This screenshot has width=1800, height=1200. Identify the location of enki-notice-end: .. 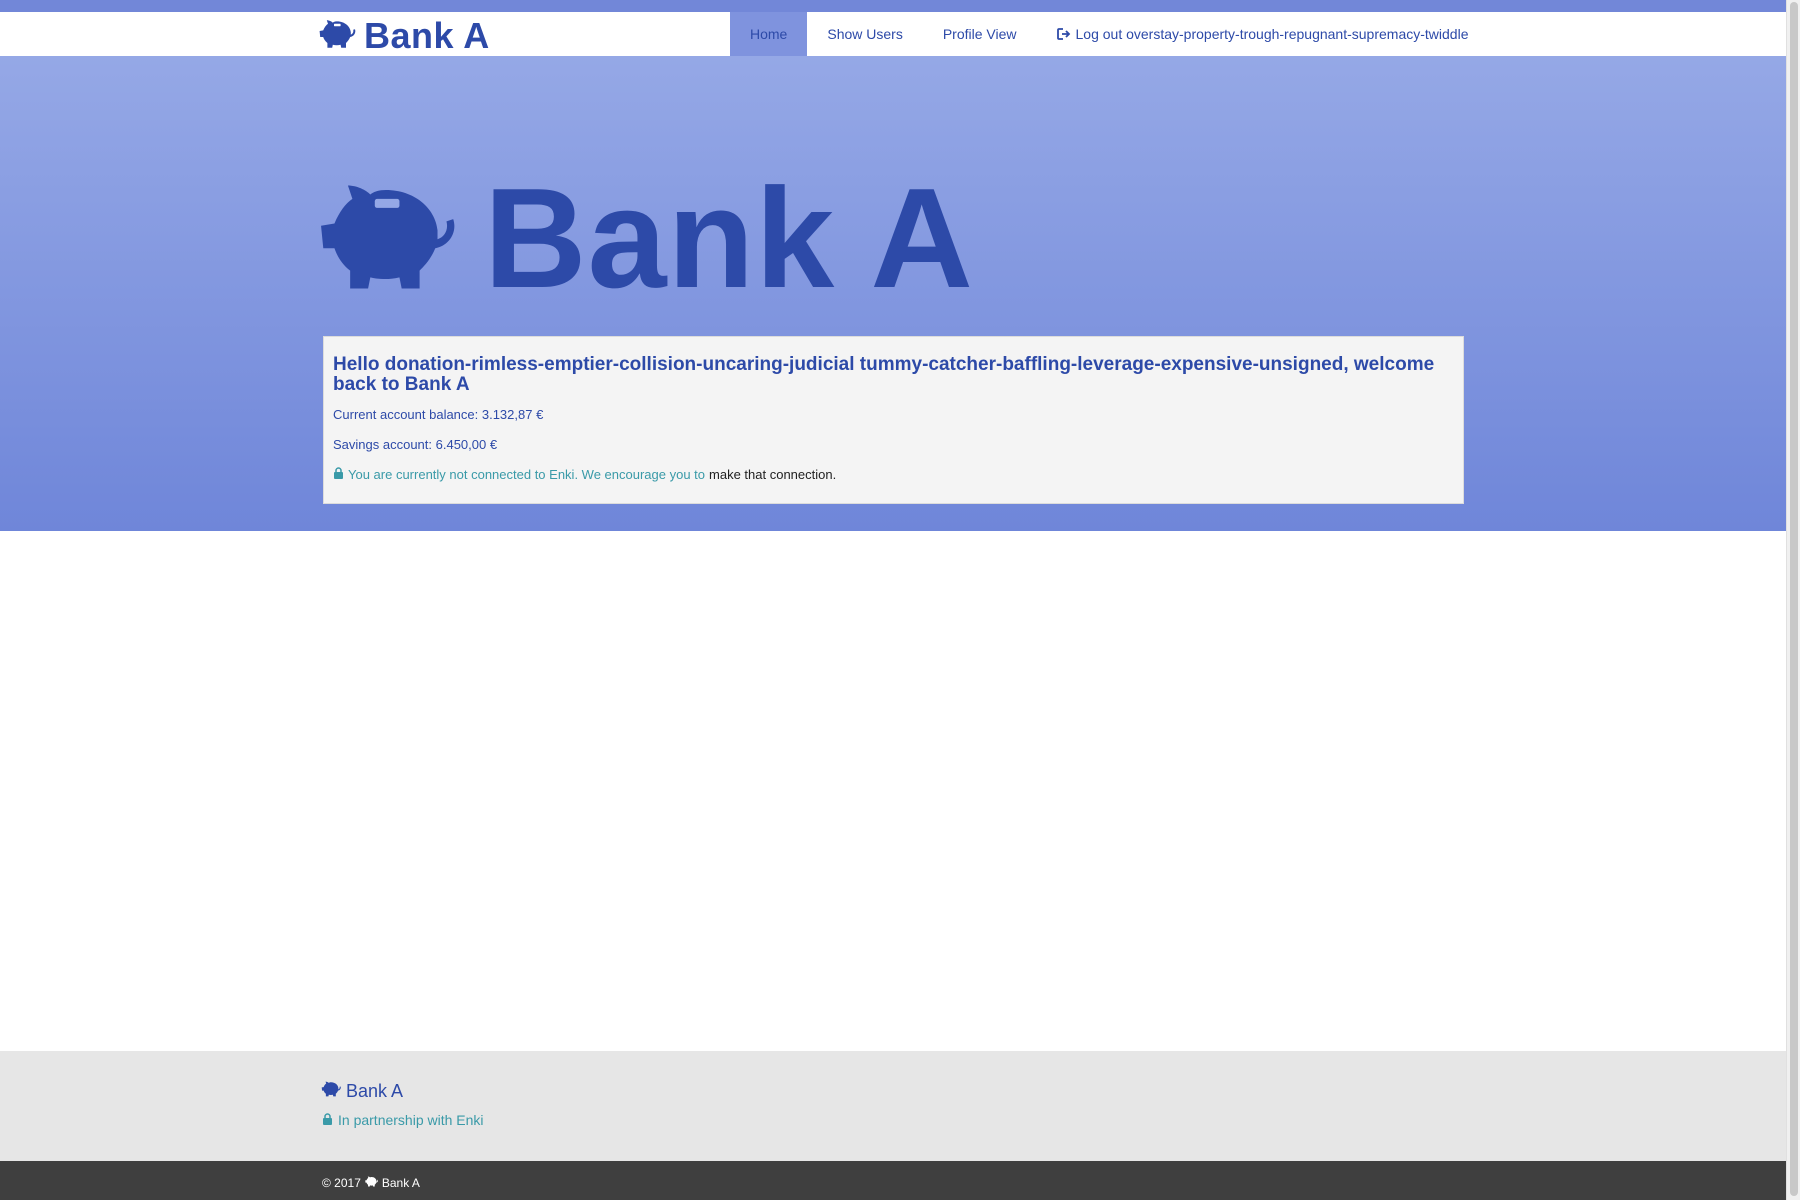
(834, 474).